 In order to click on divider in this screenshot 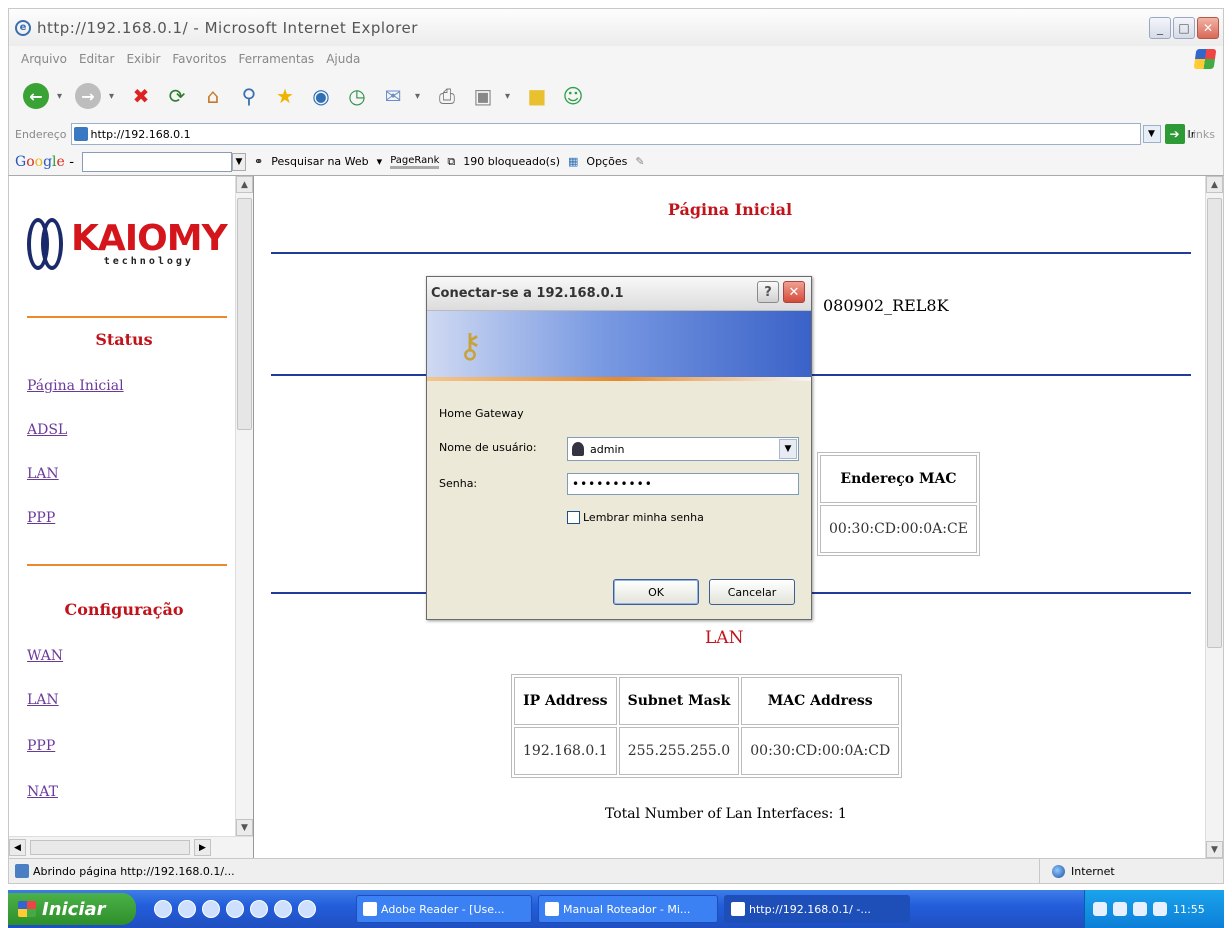, I will do `click(127, 317)`.